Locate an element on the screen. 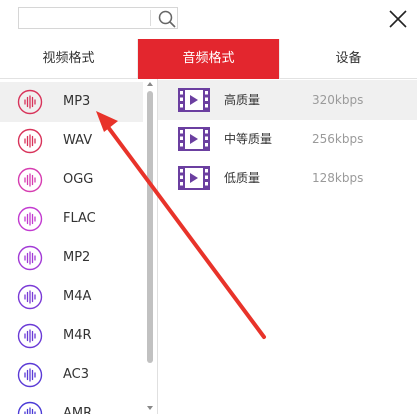 This screenshot has width=417, height=414. quality-item-1: 中等质量 256kbps is located at coordinates (287, 139).